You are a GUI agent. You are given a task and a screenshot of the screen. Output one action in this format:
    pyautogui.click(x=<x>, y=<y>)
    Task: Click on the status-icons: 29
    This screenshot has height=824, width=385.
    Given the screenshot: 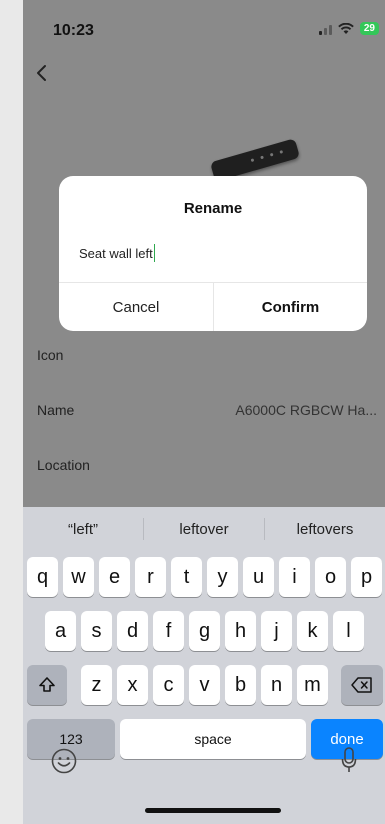 What is the action you would take?
    pyautogui.click(x=348, y=28)
    